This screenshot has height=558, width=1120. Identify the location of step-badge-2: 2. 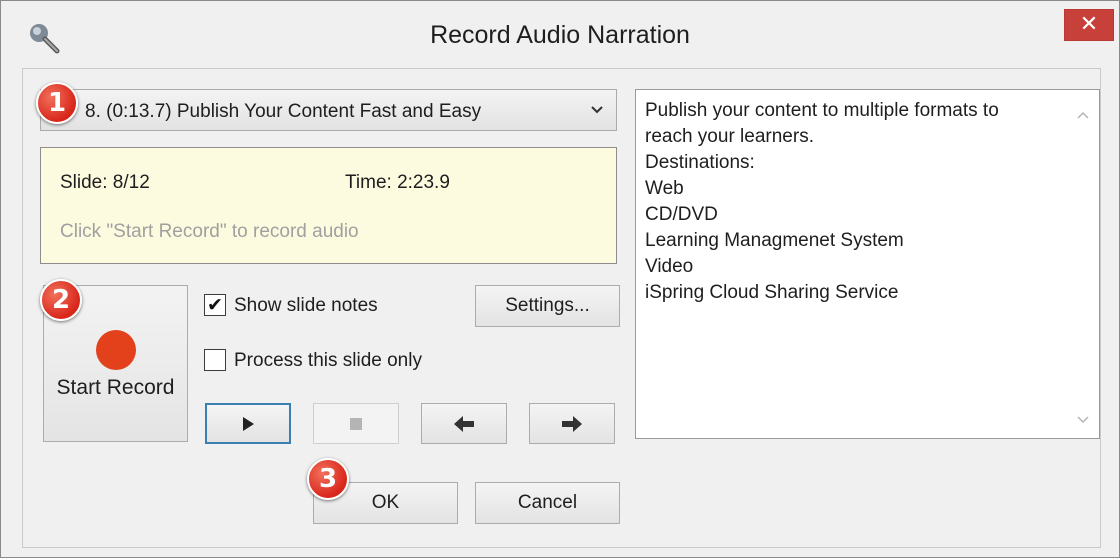
(61, 300).